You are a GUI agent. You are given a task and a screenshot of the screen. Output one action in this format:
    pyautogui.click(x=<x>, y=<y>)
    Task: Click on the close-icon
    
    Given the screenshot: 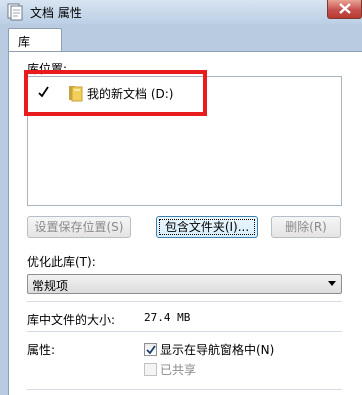 What is the action you would take?
    pyautogui.click(x=345, y=8)
    